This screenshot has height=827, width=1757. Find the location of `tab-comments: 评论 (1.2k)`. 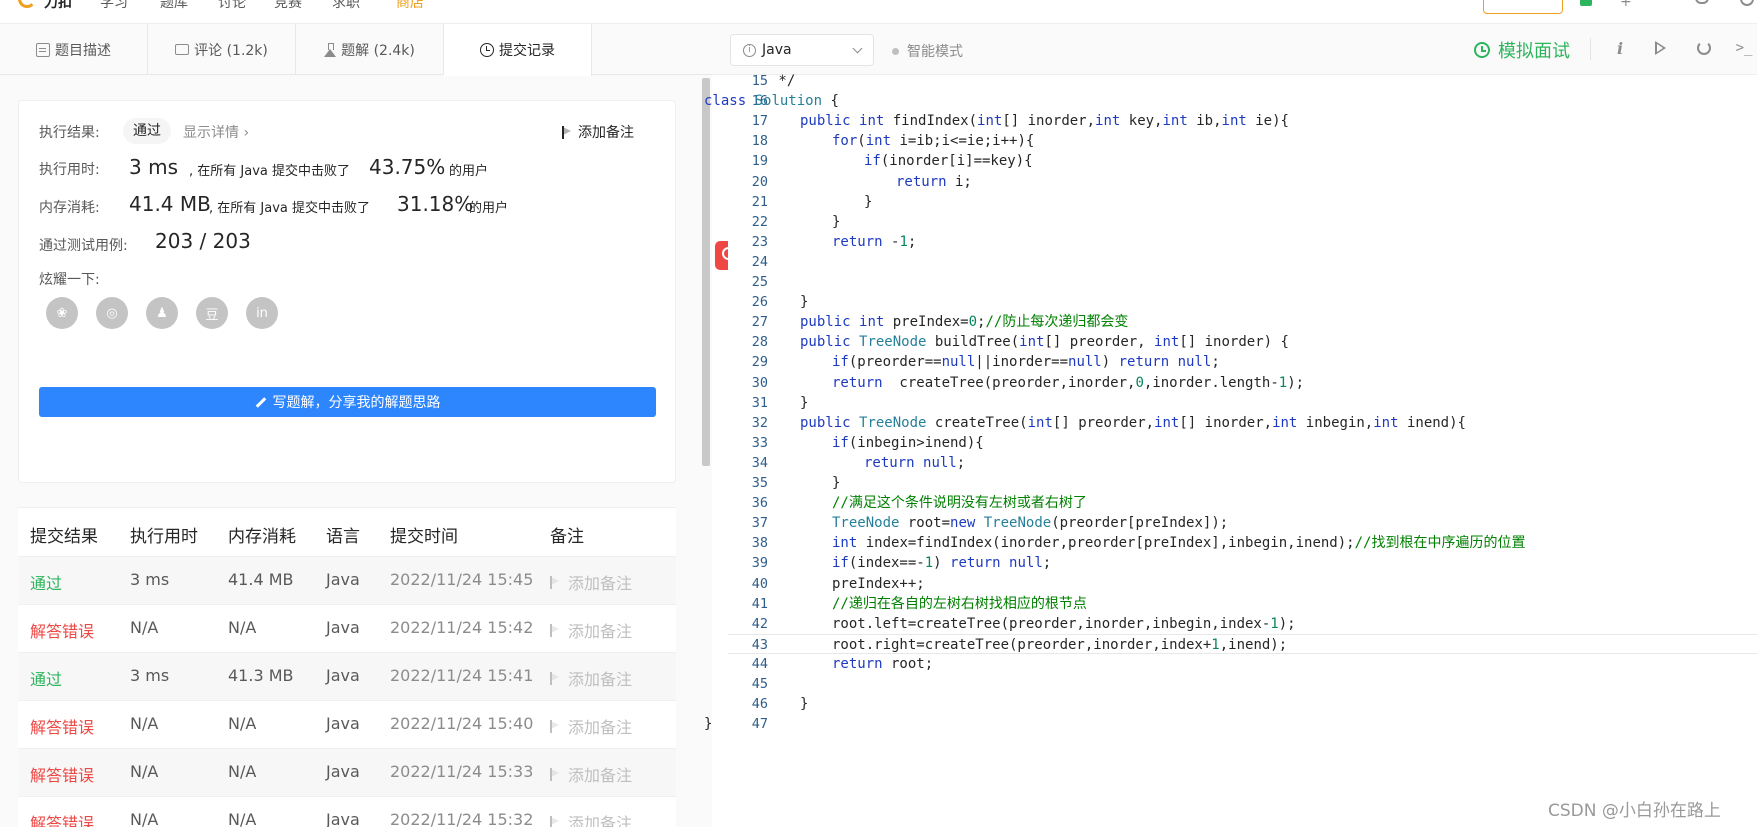

tab-comments: 评论 (1.2k) is located at coordinates (222, 49).